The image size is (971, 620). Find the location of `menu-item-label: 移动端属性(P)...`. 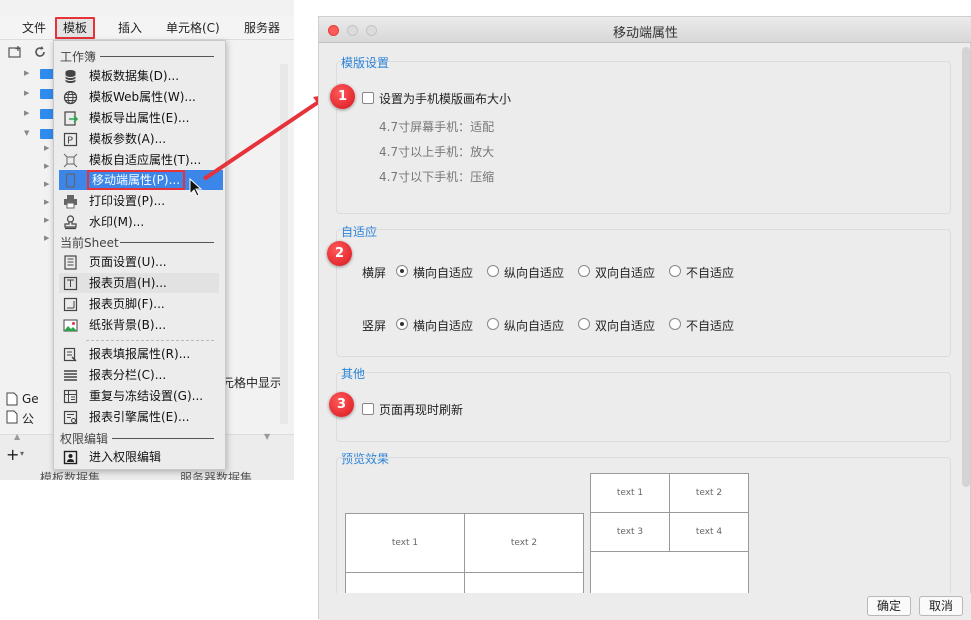

menu-item-label: 移动端属性(P)... is located at coordinates (136, 180).